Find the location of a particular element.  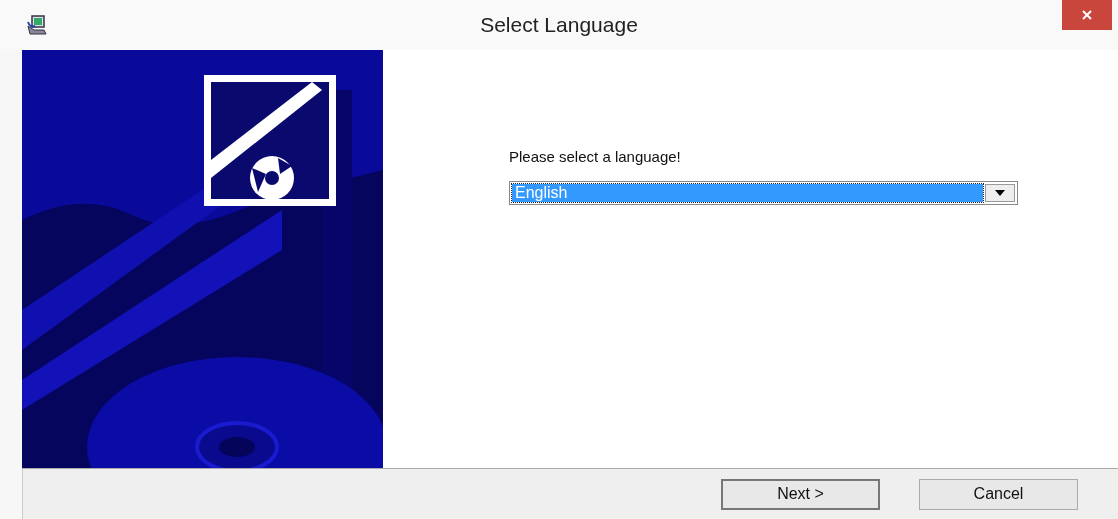

dialog-button: Cancel is located at coordinates (998, 494).